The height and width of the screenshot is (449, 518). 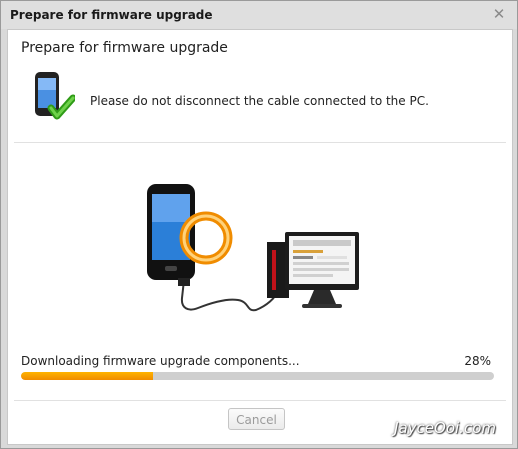 I want to click on phone-check-icon, so click(x=55, y=96).